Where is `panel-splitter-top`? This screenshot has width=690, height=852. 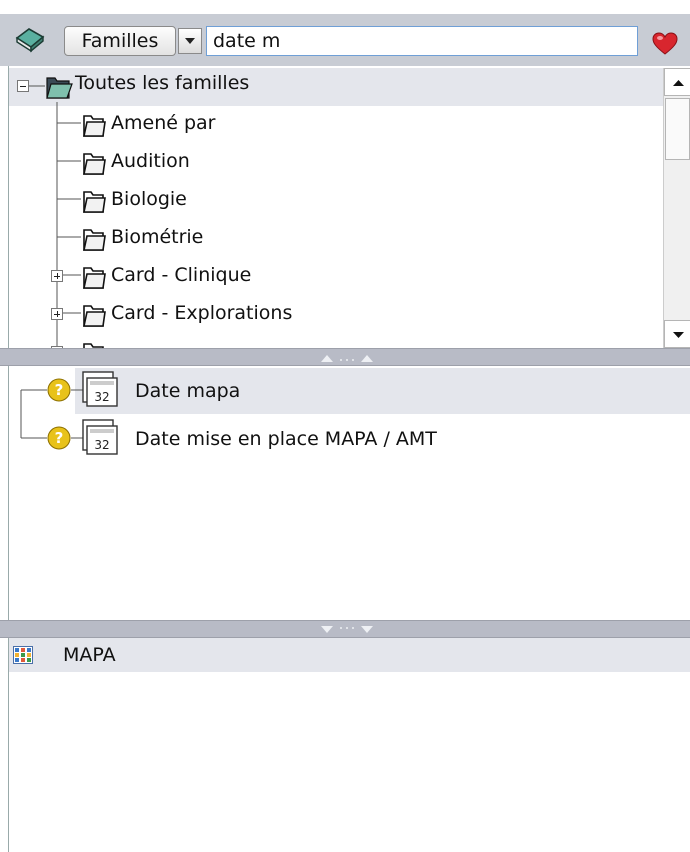
panel-splitter-top is located at coordinates (345, 357).